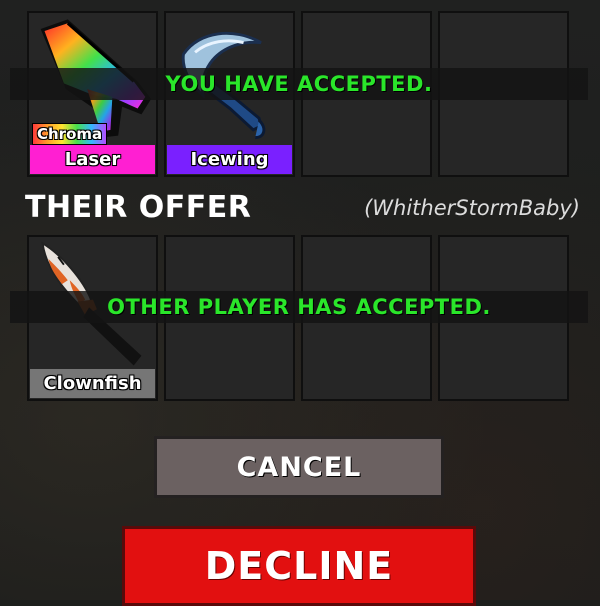  What do you see at coordinates (299, 307) in the screenshot?
I see `other-accepted-banner: OTHER PLAYER HAS ACCEPTED.` at bounding box center [299, 307].